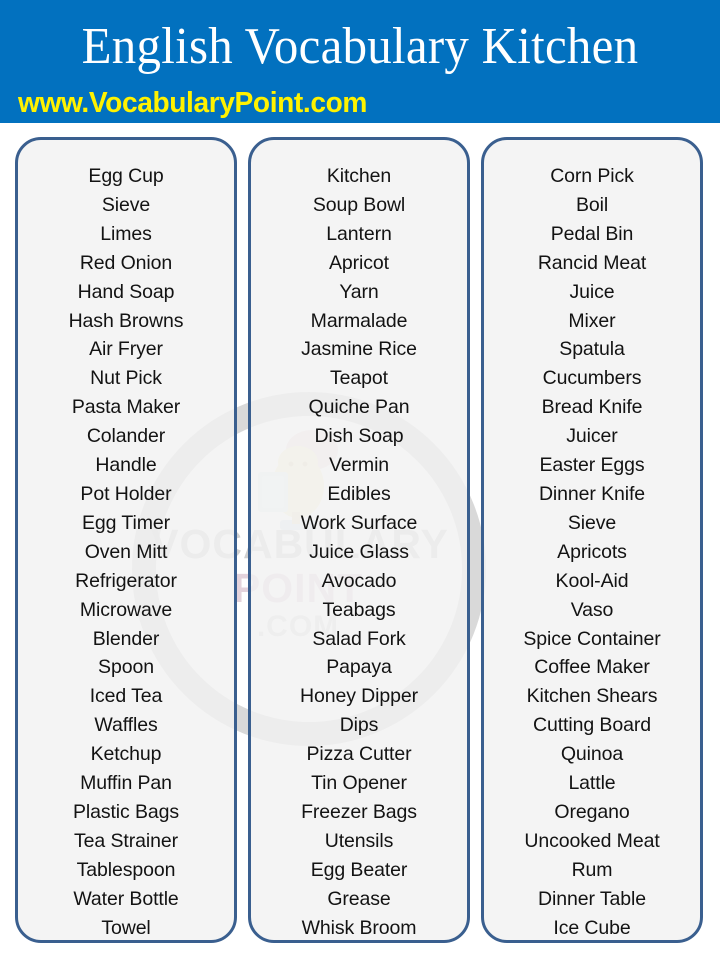 This screenshot has height=960, width=720. I want to click on vocabulary-word: Mixer, so click(592, 320).